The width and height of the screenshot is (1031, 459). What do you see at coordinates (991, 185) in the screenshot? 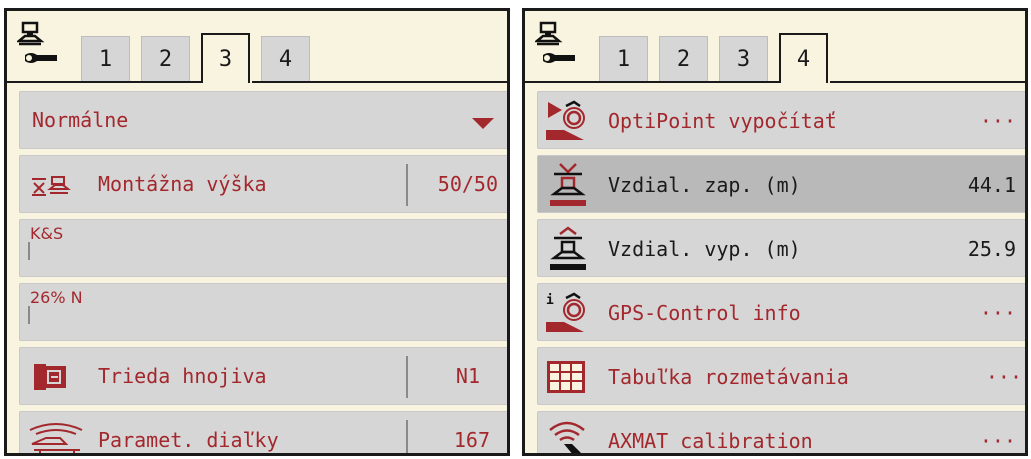
I see `row-value: 44.1` at bounding box center [991, 185].